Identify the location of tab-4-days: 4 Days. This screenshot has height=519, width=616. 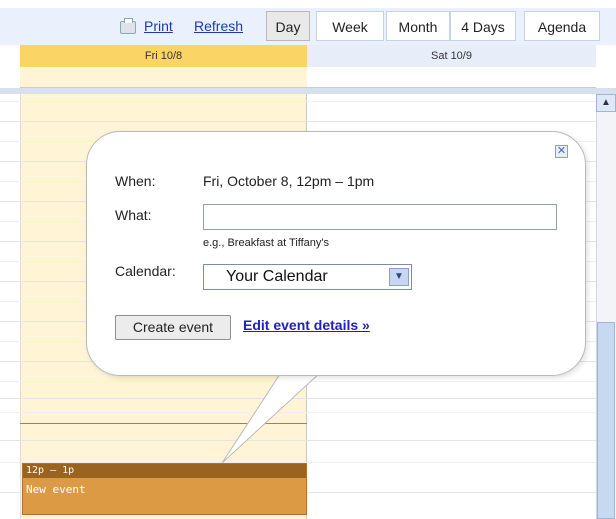
(483, 26).